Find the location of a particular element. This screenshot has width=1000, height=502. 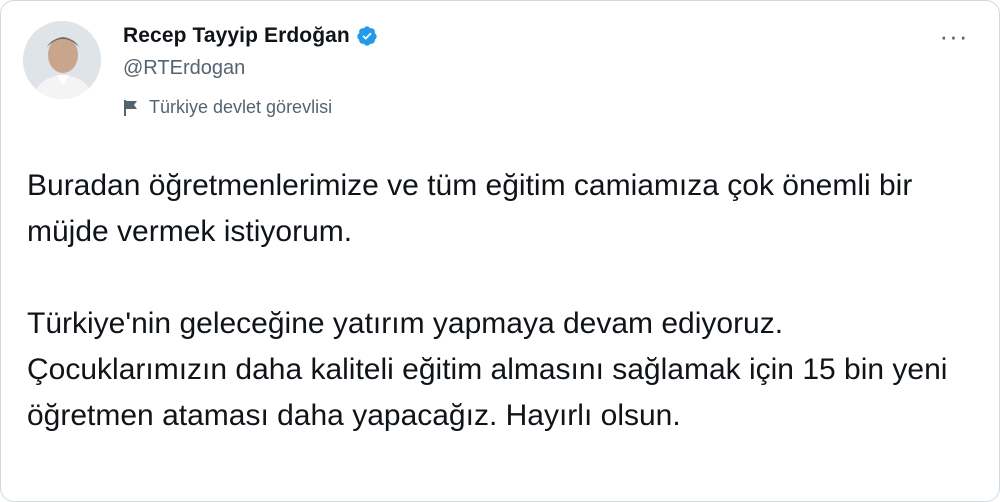

more-horizontal-icon: ··· is located at coordinates (954, 36).